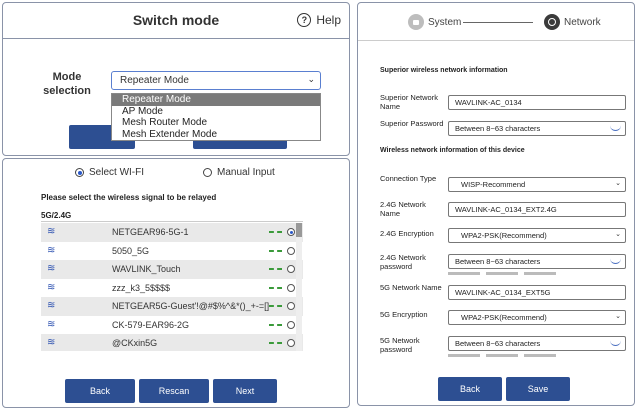 The height and width of the screenshot is (410, 640). Describe the element at coordinates (582, 22) in the screenshot. I see `step-network: Network` at that location.